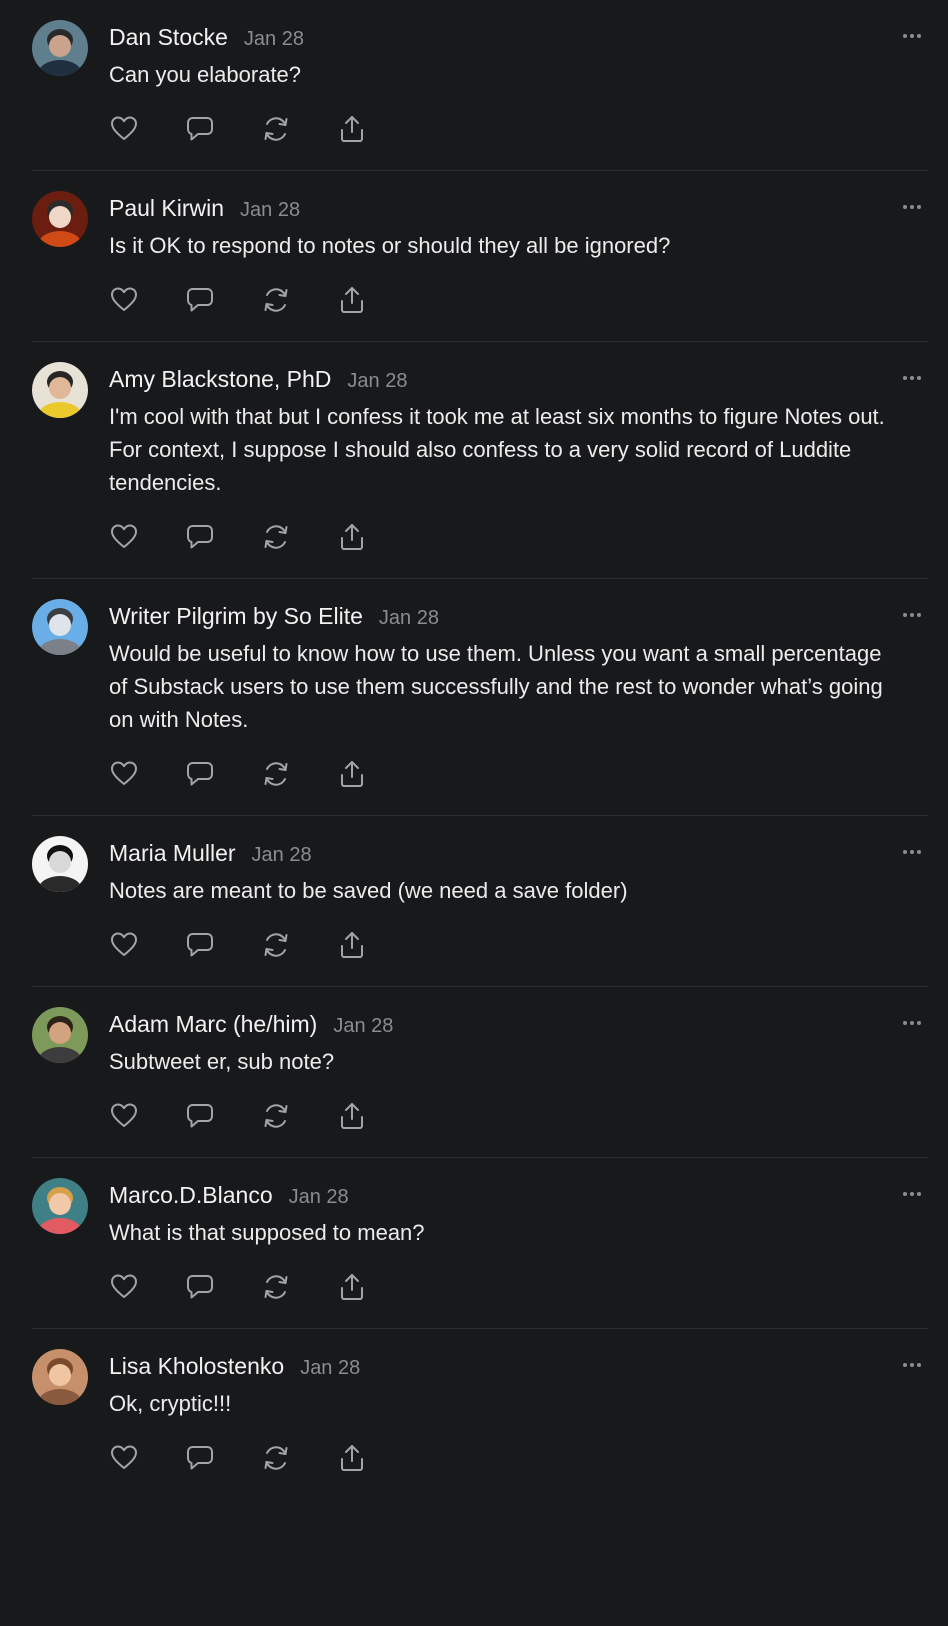 This screenshot has width=948, height=1626. Describe the element at coordinates (220, 379) in the screenshot. I see `author-name: Amy Blackstone, PhD` at that location.